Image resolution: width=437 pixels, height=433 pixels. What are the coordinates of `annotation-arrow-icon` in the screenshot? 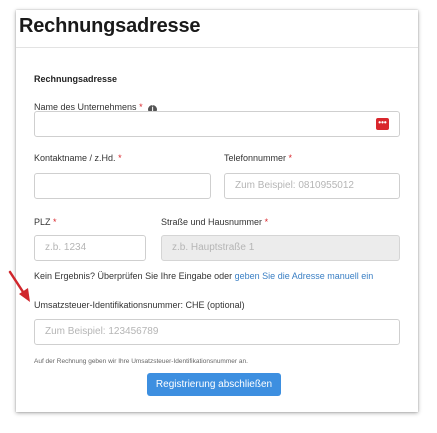 It's located at (19, 286).